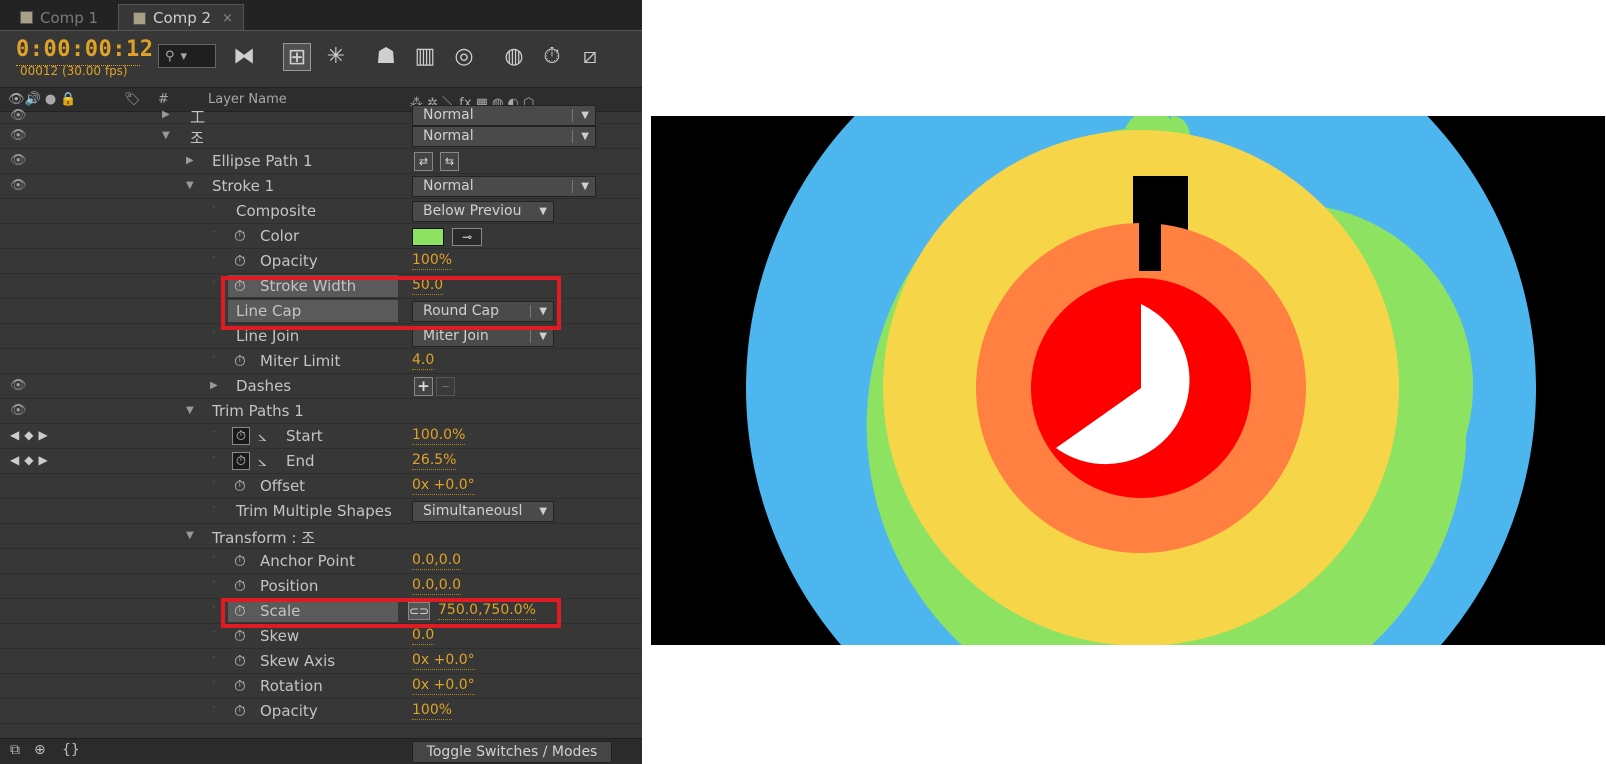 This screenshot has height=764, width=1606. I want to click on graph-editor-icon: ⧄, so click(590, 57).